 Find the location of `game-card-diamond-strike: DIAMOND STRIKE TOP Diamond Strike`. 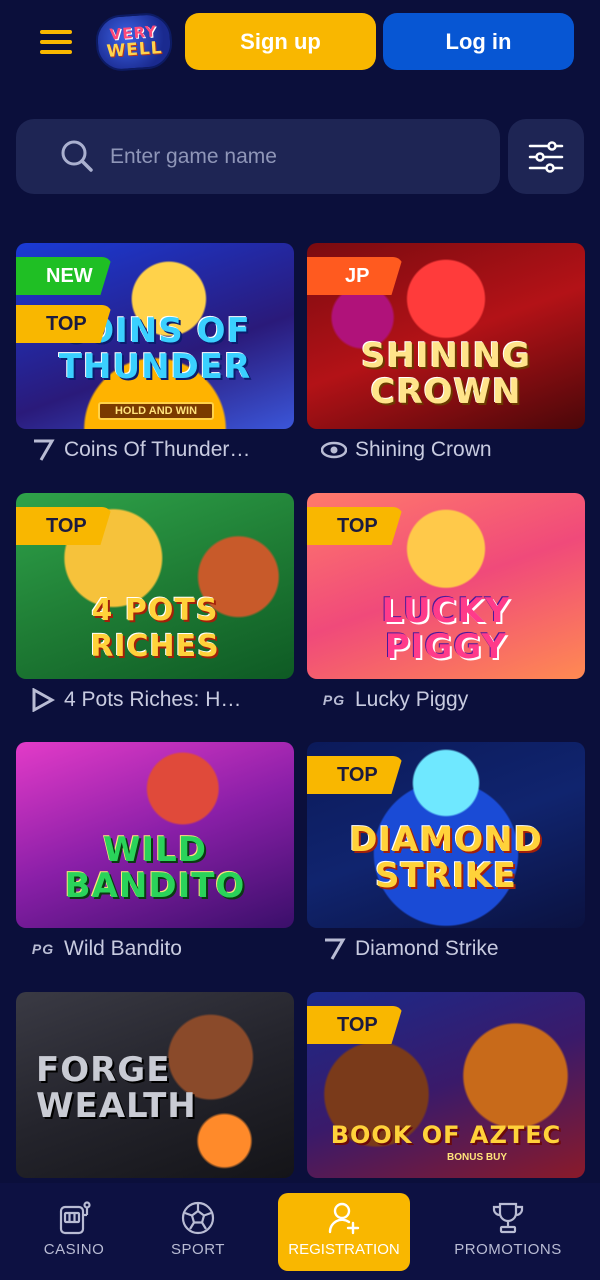

game-card-diamond-strike: DIAMOND STRIKE TOP Diamond Strike is located at coordinates (446, 862).